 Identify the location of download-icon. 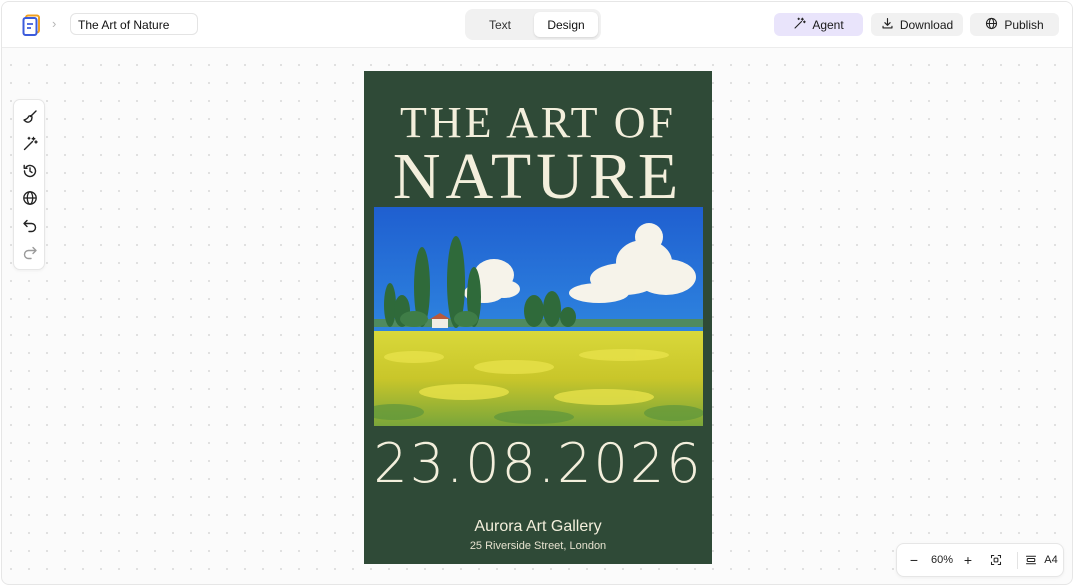
(887, 25).